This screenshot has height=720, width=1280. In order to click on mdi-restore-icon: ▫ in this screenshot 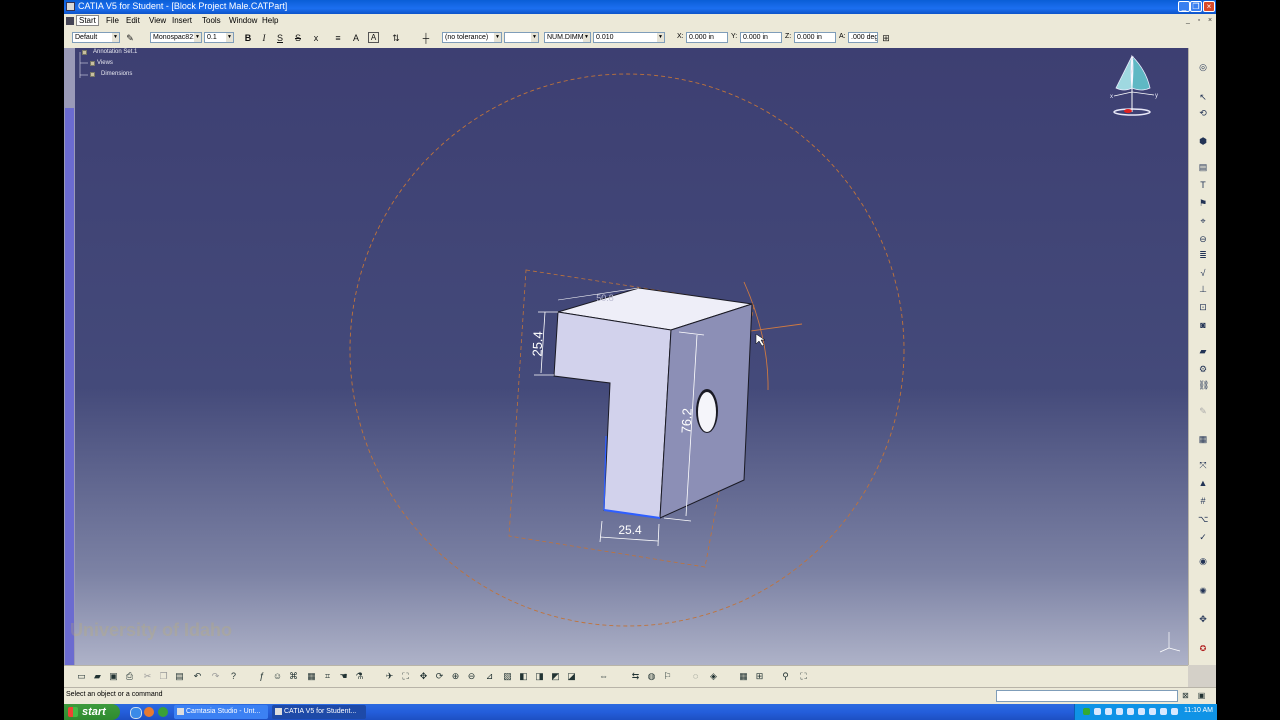, I will do `click(1199, 21)`.